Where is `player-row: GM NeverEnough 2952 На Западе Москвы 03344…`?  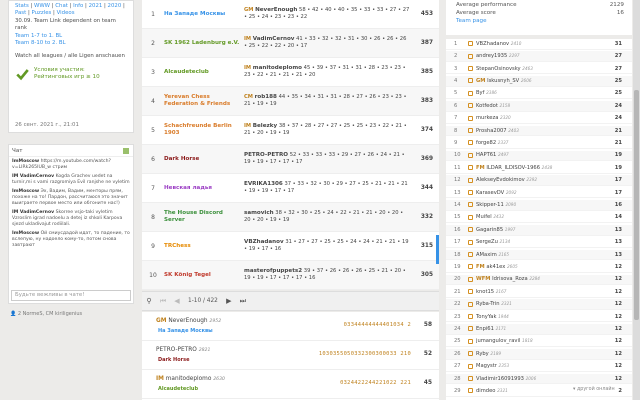
player-row: GM NeverEnough 2952 На Западе Москвы 03344… is located at coordinates (290, 326).